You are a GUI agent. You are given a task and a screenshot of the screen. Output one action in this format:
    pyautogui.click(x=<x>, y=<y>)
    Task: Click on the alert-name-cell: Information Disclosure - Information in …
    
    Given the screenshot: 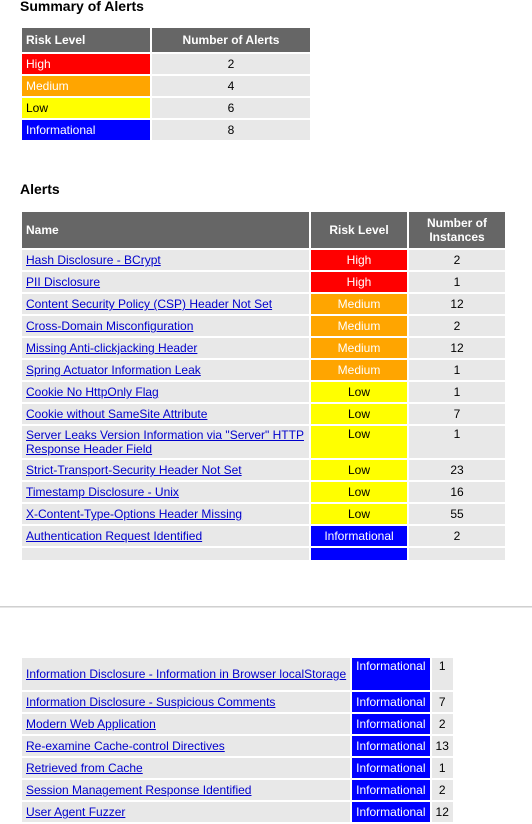 What is the action you would take?
    pyautogui.click(x=186, y=674)
    